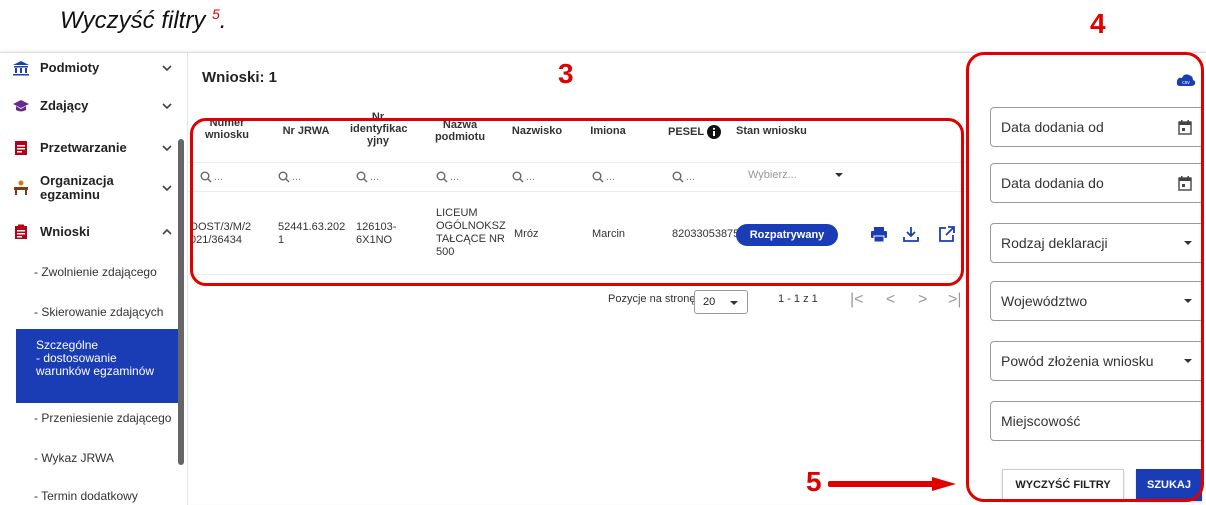 This screenshot has height=505, width=1206. I want to click on sidebar-subitem-zwolnienie: - Zwolnienie zdającego, so click(90, 272).